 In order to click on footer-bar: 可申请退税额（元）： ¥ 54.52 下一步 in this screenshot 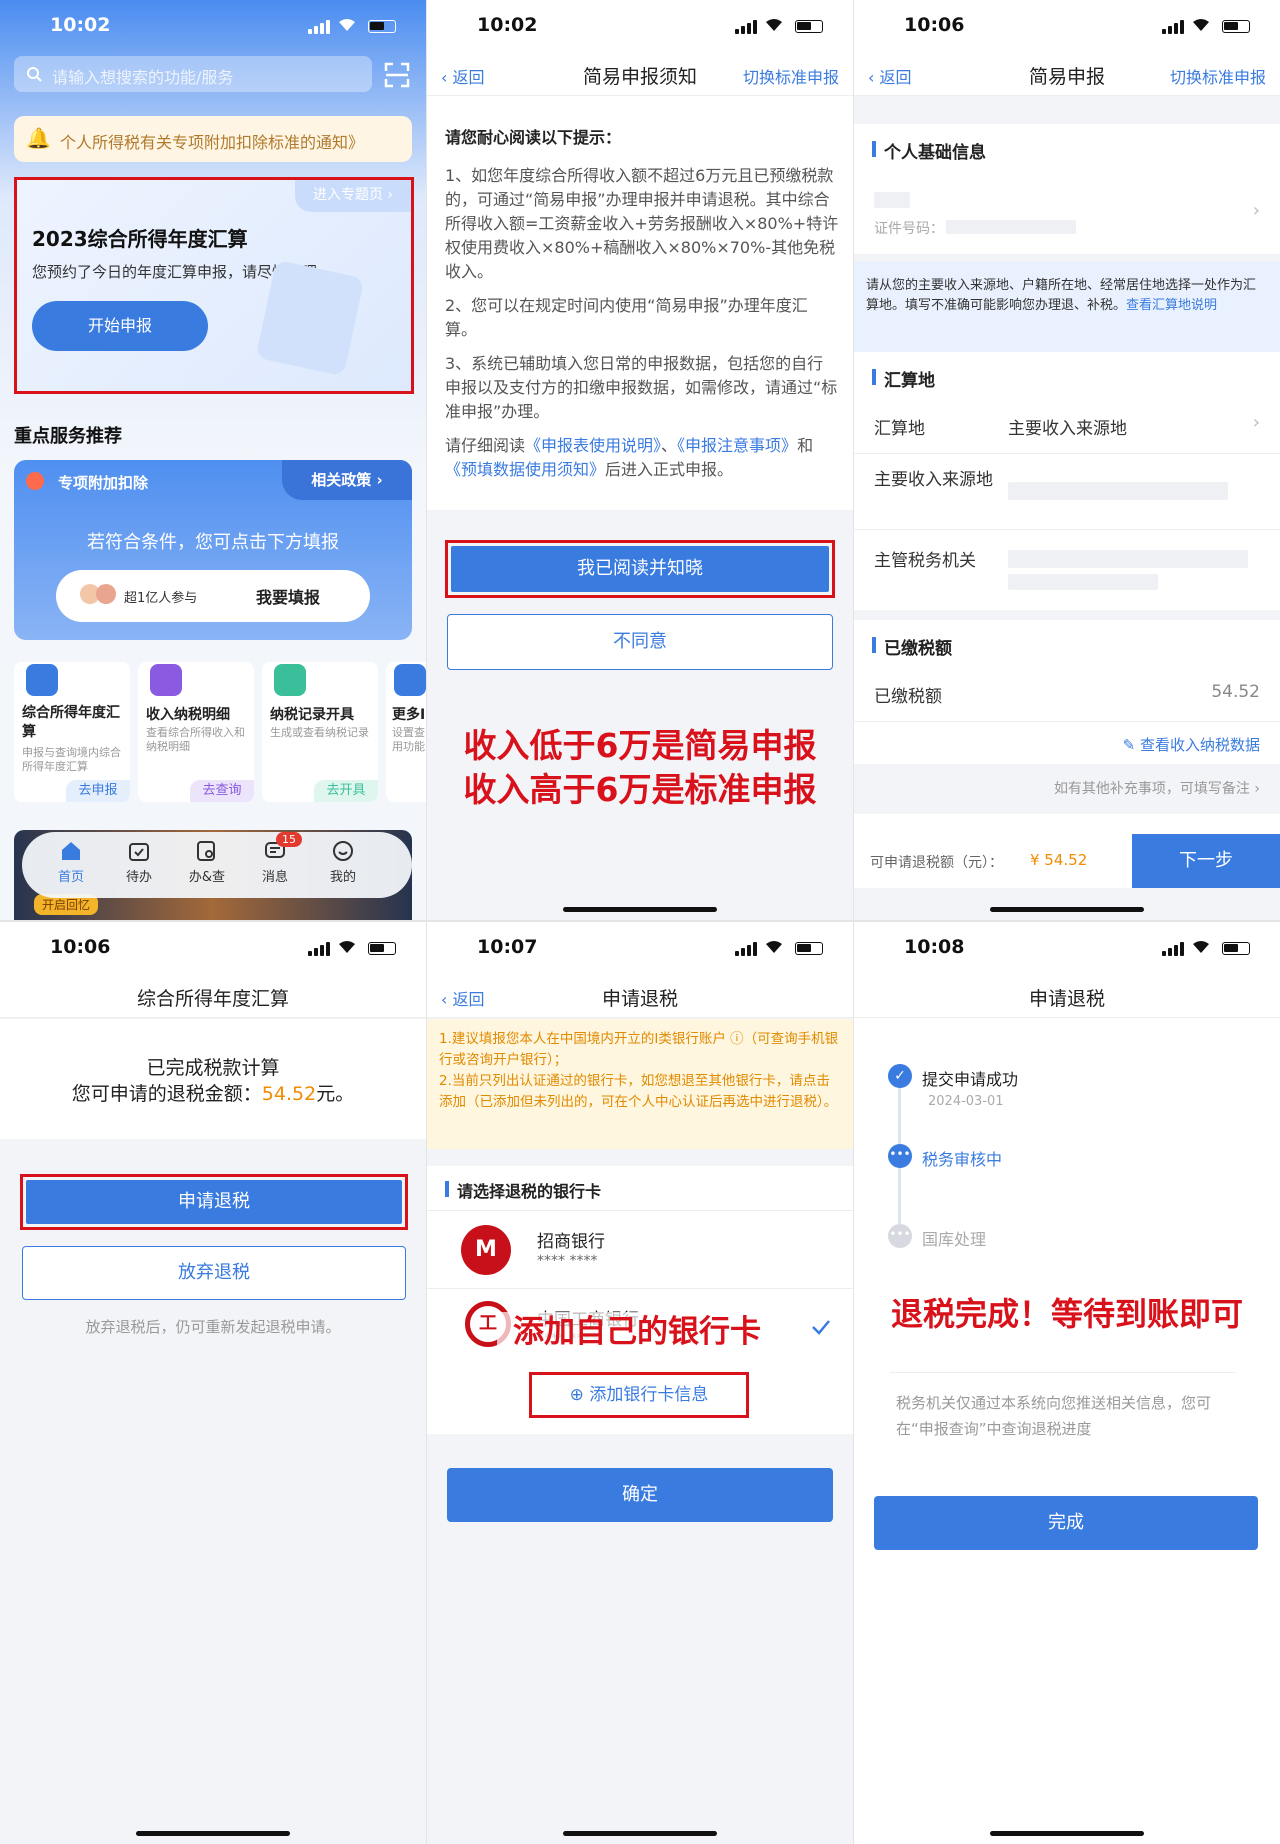, I will do `click(1067, 861)`.